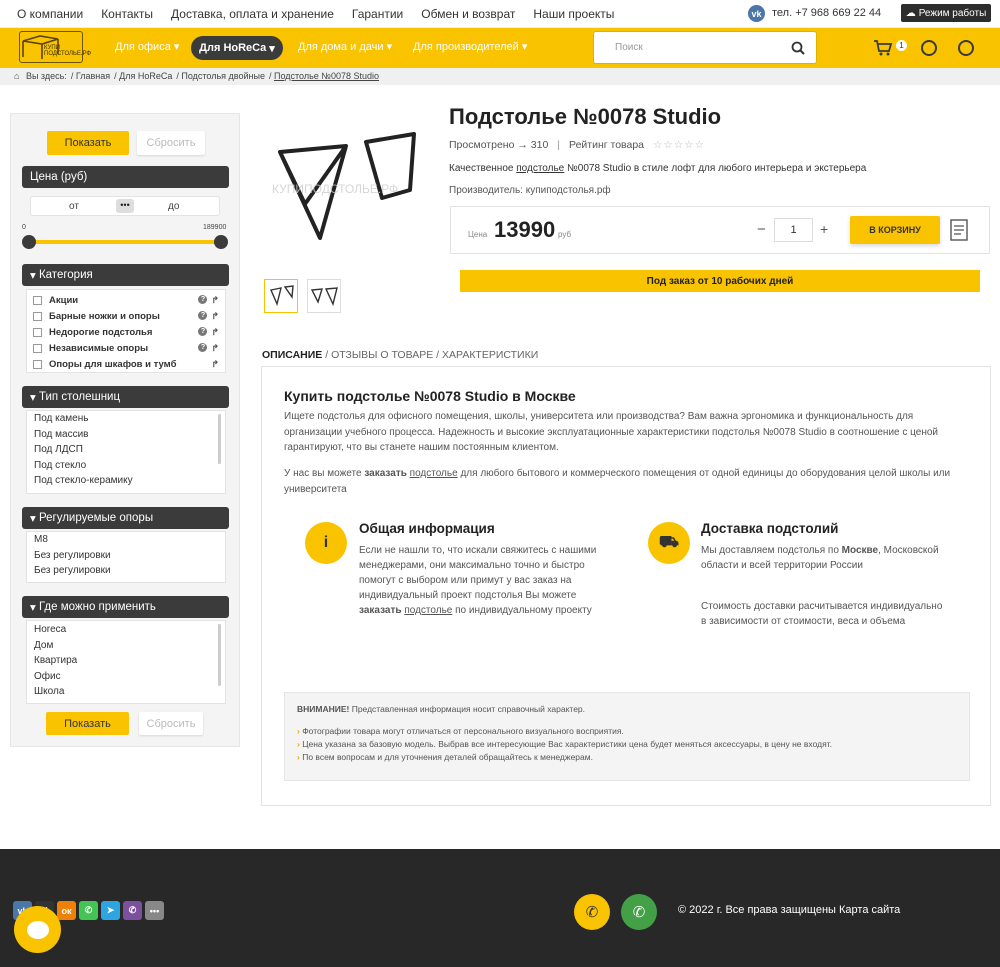  Describe the element at coordinates (126, 679) in the screenshot. I see `list-item: Офис` at that location.